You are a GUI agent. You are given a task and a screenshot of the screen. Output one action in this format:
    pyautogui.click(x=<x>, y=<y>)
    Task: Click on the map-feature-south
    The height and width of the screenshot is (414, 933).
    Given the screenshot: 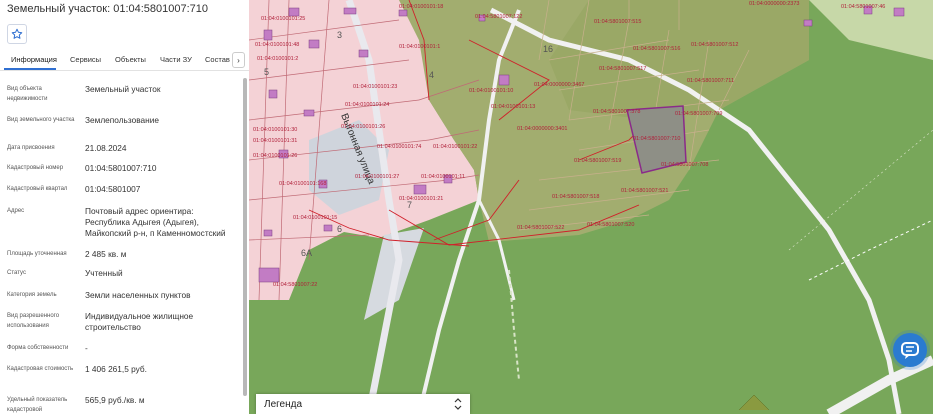 What is the action you would take?
    pyautogui.click(x=754, y=402)
    